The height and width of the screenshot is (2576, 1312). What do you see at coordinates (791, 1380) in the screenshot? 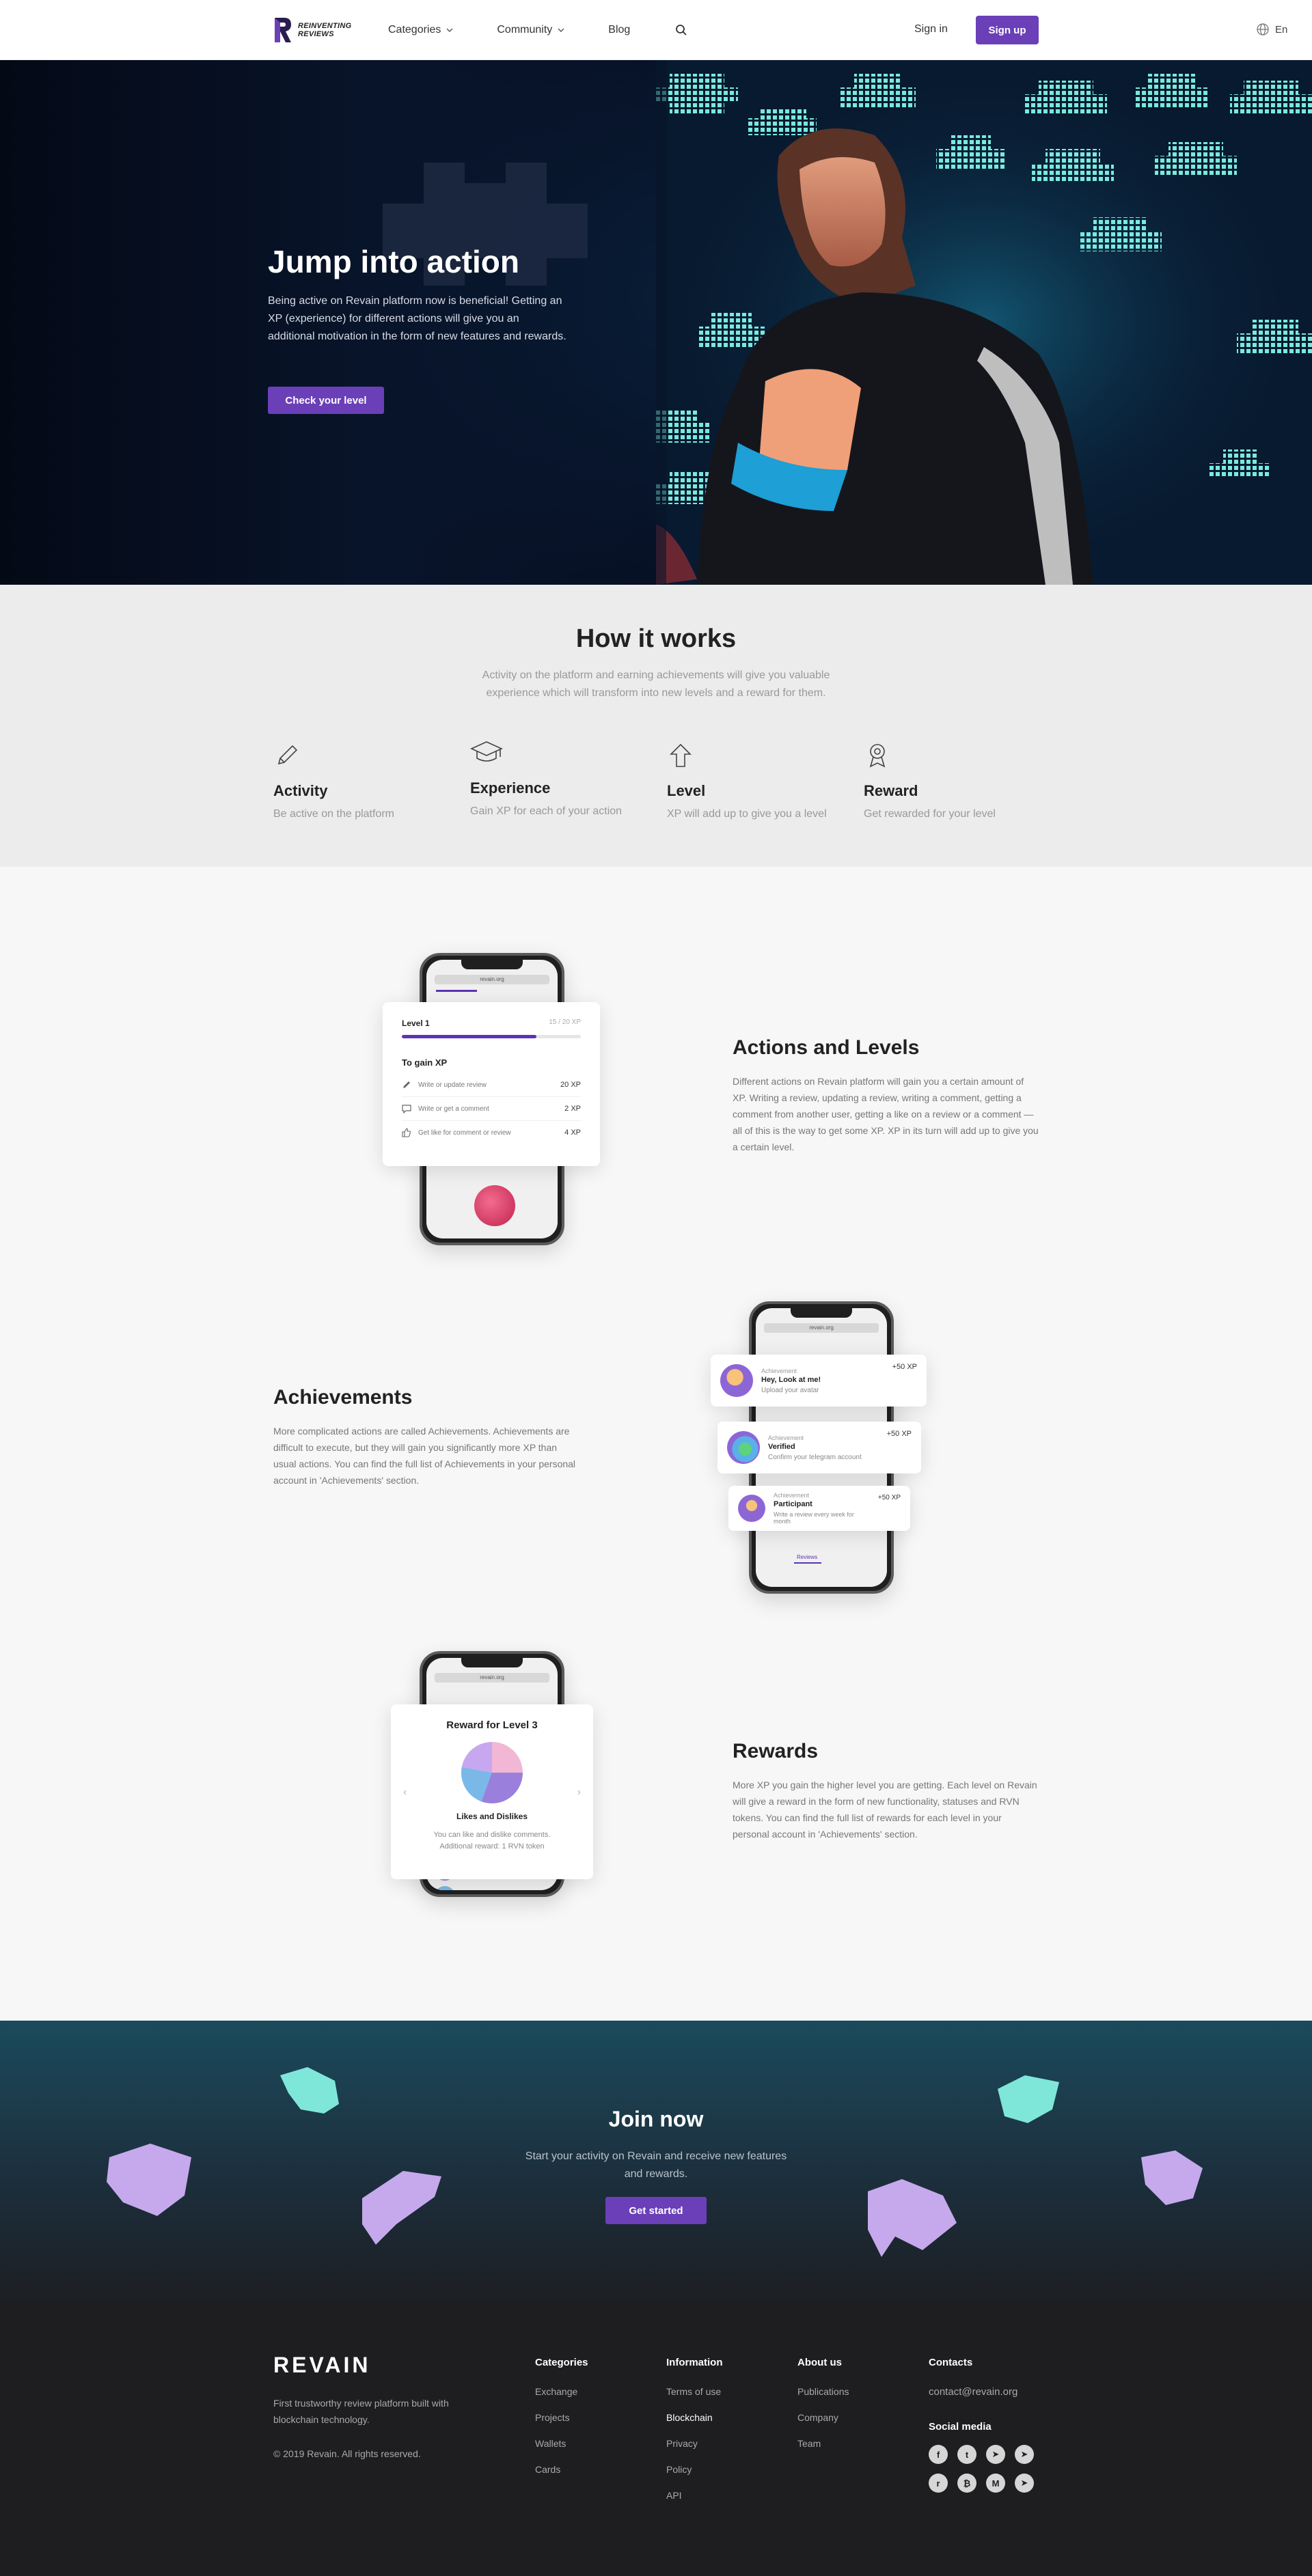
I see `achievement-title: Hey, Look at me!` at bounding box center [791, 1380].